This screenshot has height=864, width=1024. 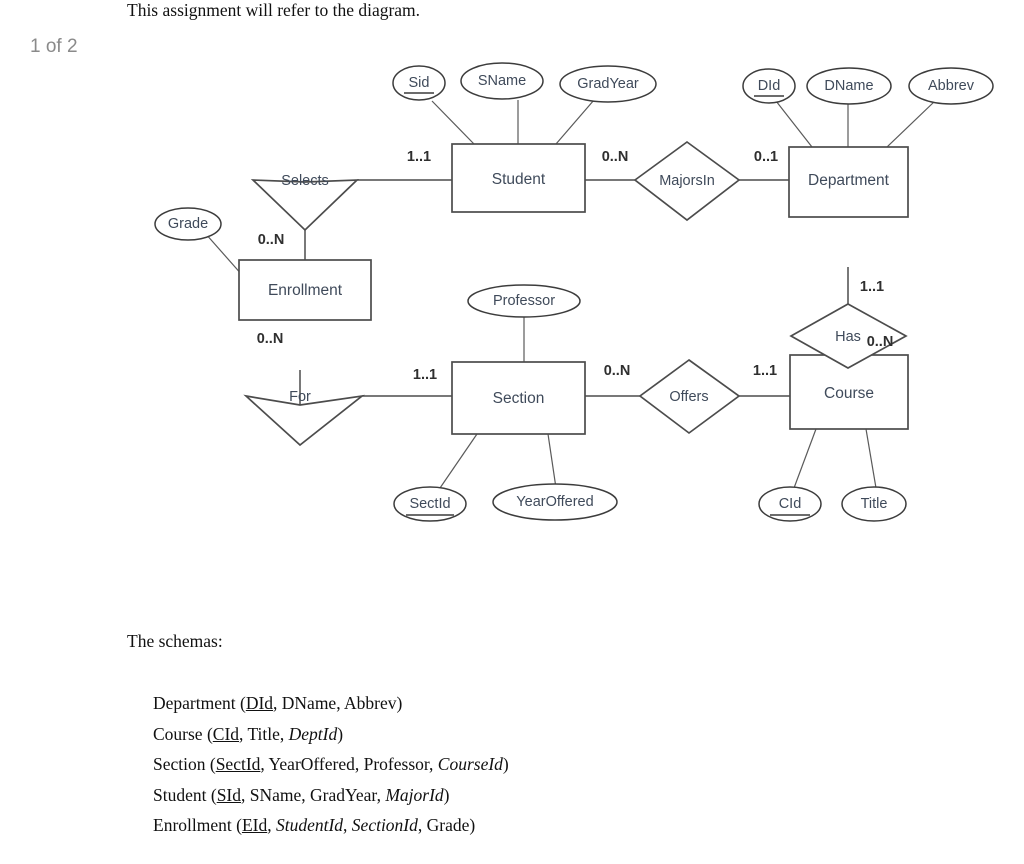 I want to click on attribute-gradyear: GradYear, so click(x=608, y=84).